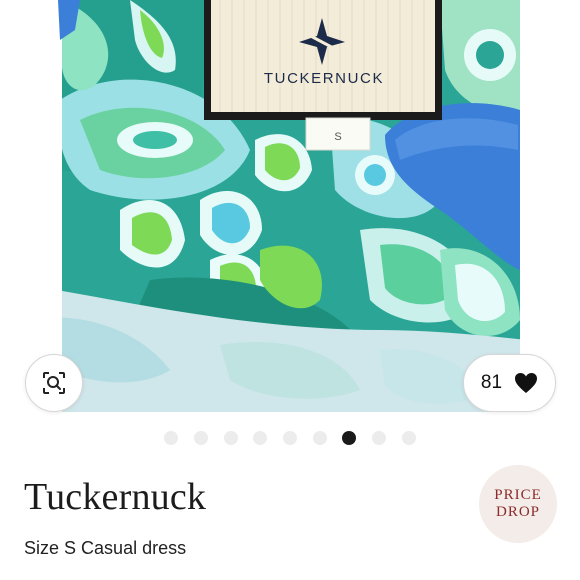 This screenshot has width=580, height=580. Describe the element at coordinates (526, 383) in the screenshot. I see `heart-icon` at that location.